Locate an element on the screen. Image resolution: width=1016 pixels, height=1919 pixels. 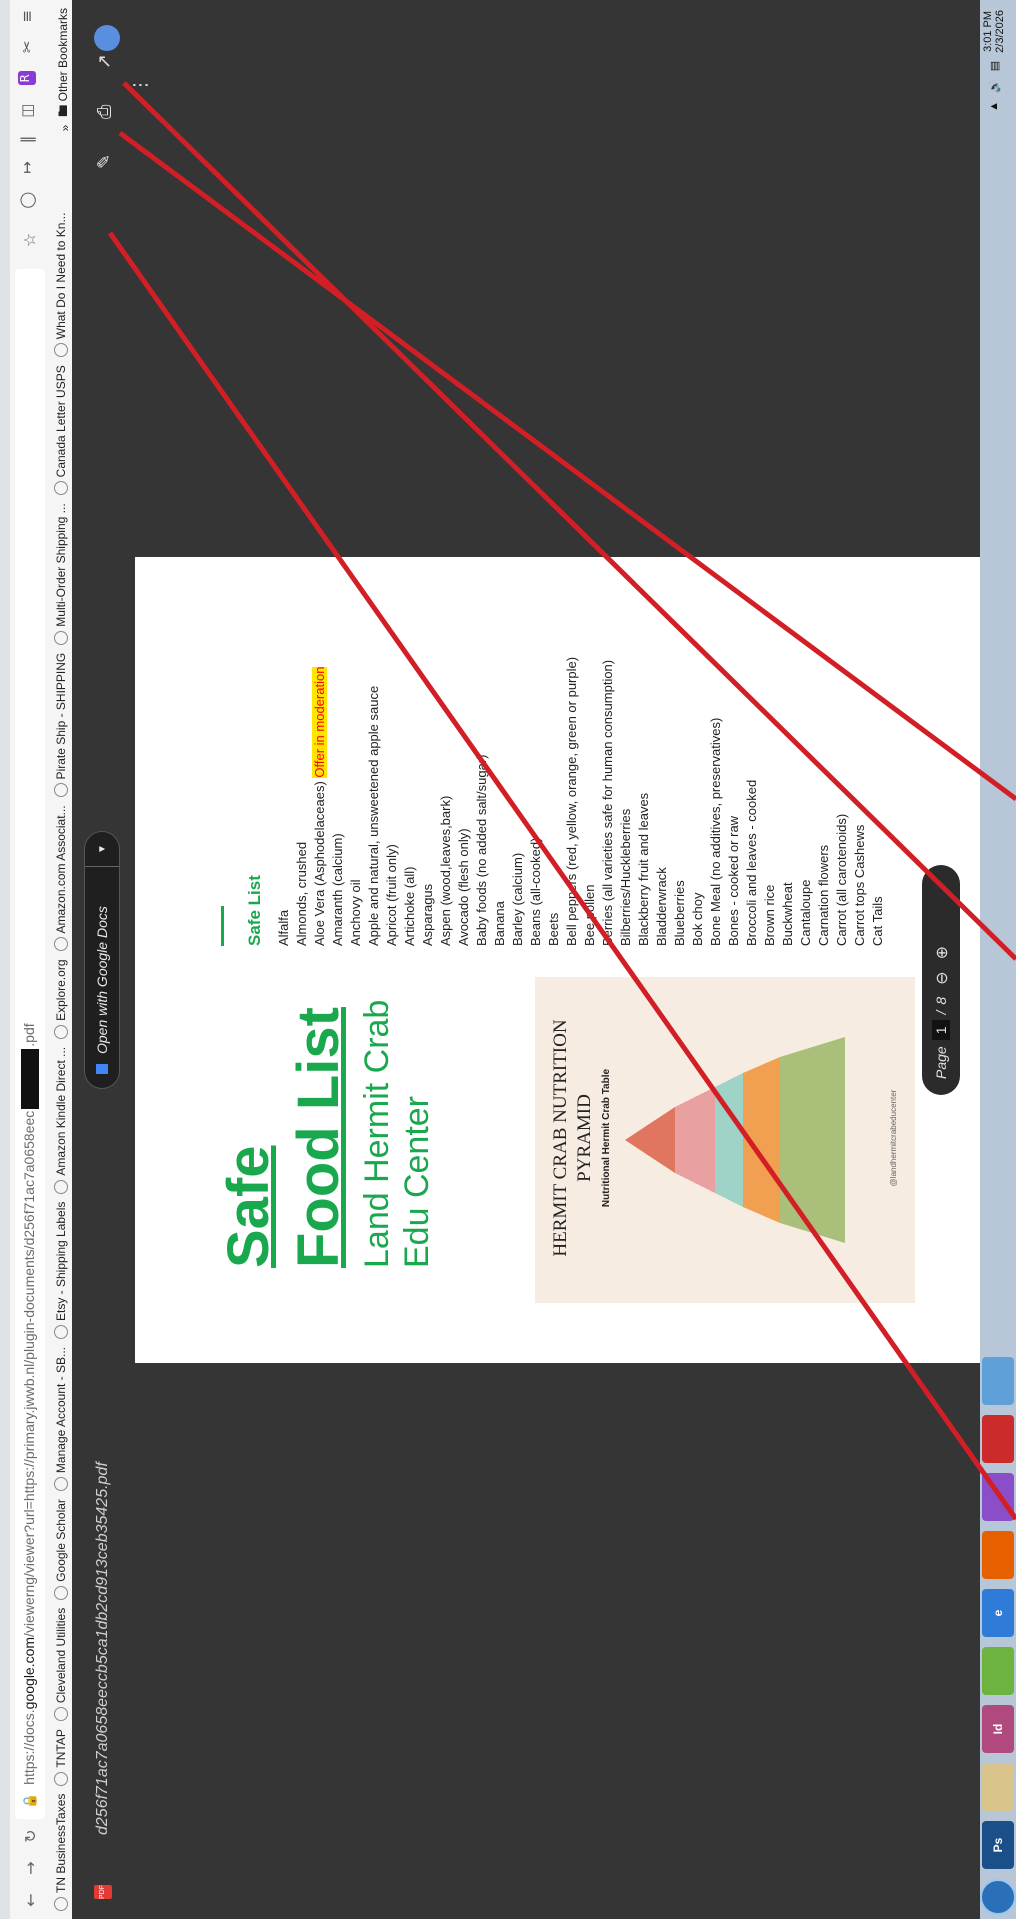
doc-title-safe: Safe is located at coordinates (248, 1206).